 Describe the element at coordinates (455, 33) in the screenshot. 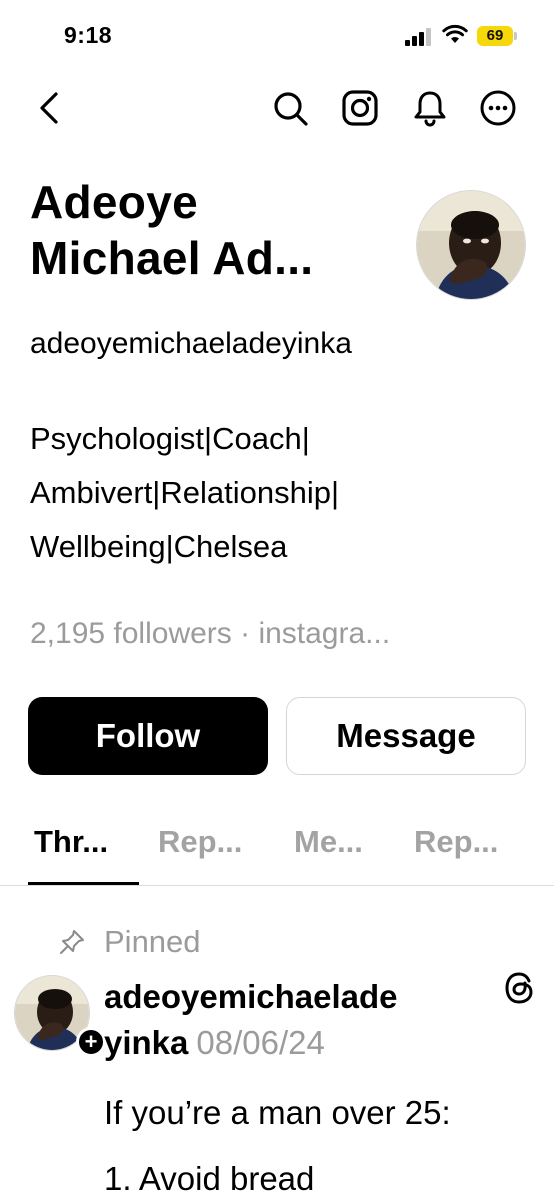

I see `wifi-icon` at that location.